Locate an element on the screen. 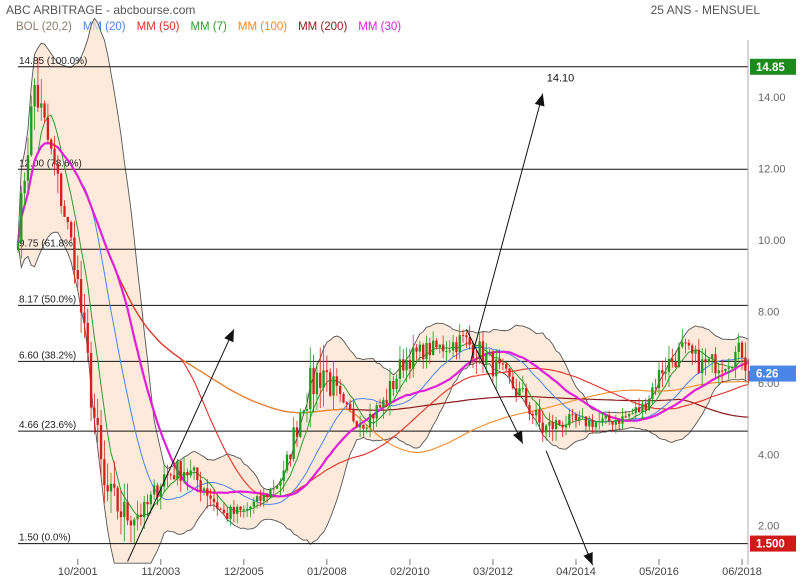  x-tick-label: 01/2008 is located at coordinates (327, 572).